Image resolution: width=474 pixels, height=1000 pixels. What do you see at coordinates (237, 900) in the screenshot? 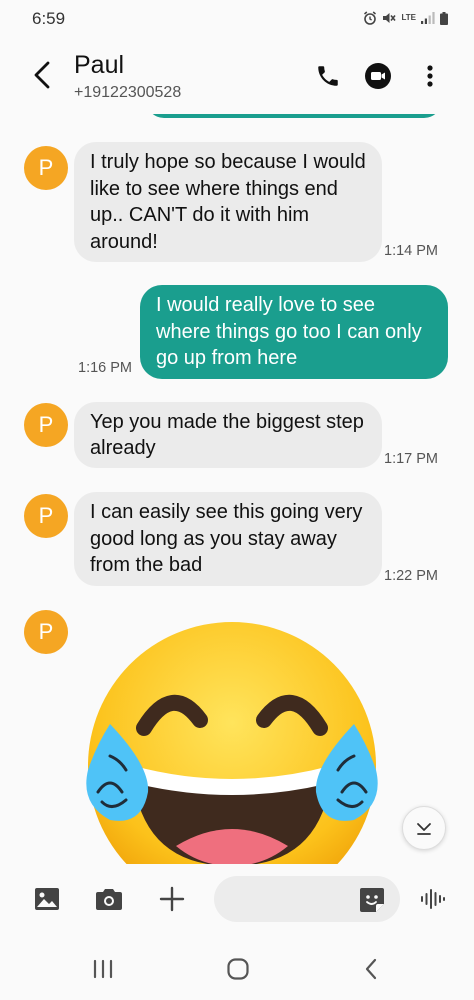
I see `compose-bar` at bounding box center [237, 900].